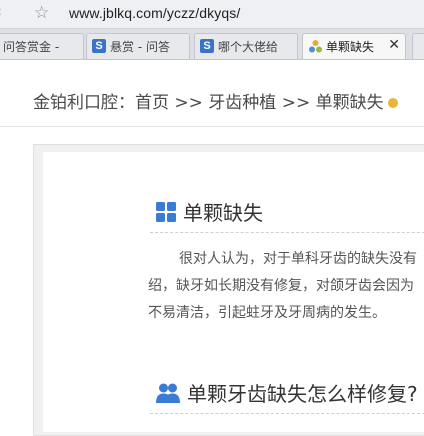  I want to click on tab-wenda: 问答赏金 -, so click(42, 46).